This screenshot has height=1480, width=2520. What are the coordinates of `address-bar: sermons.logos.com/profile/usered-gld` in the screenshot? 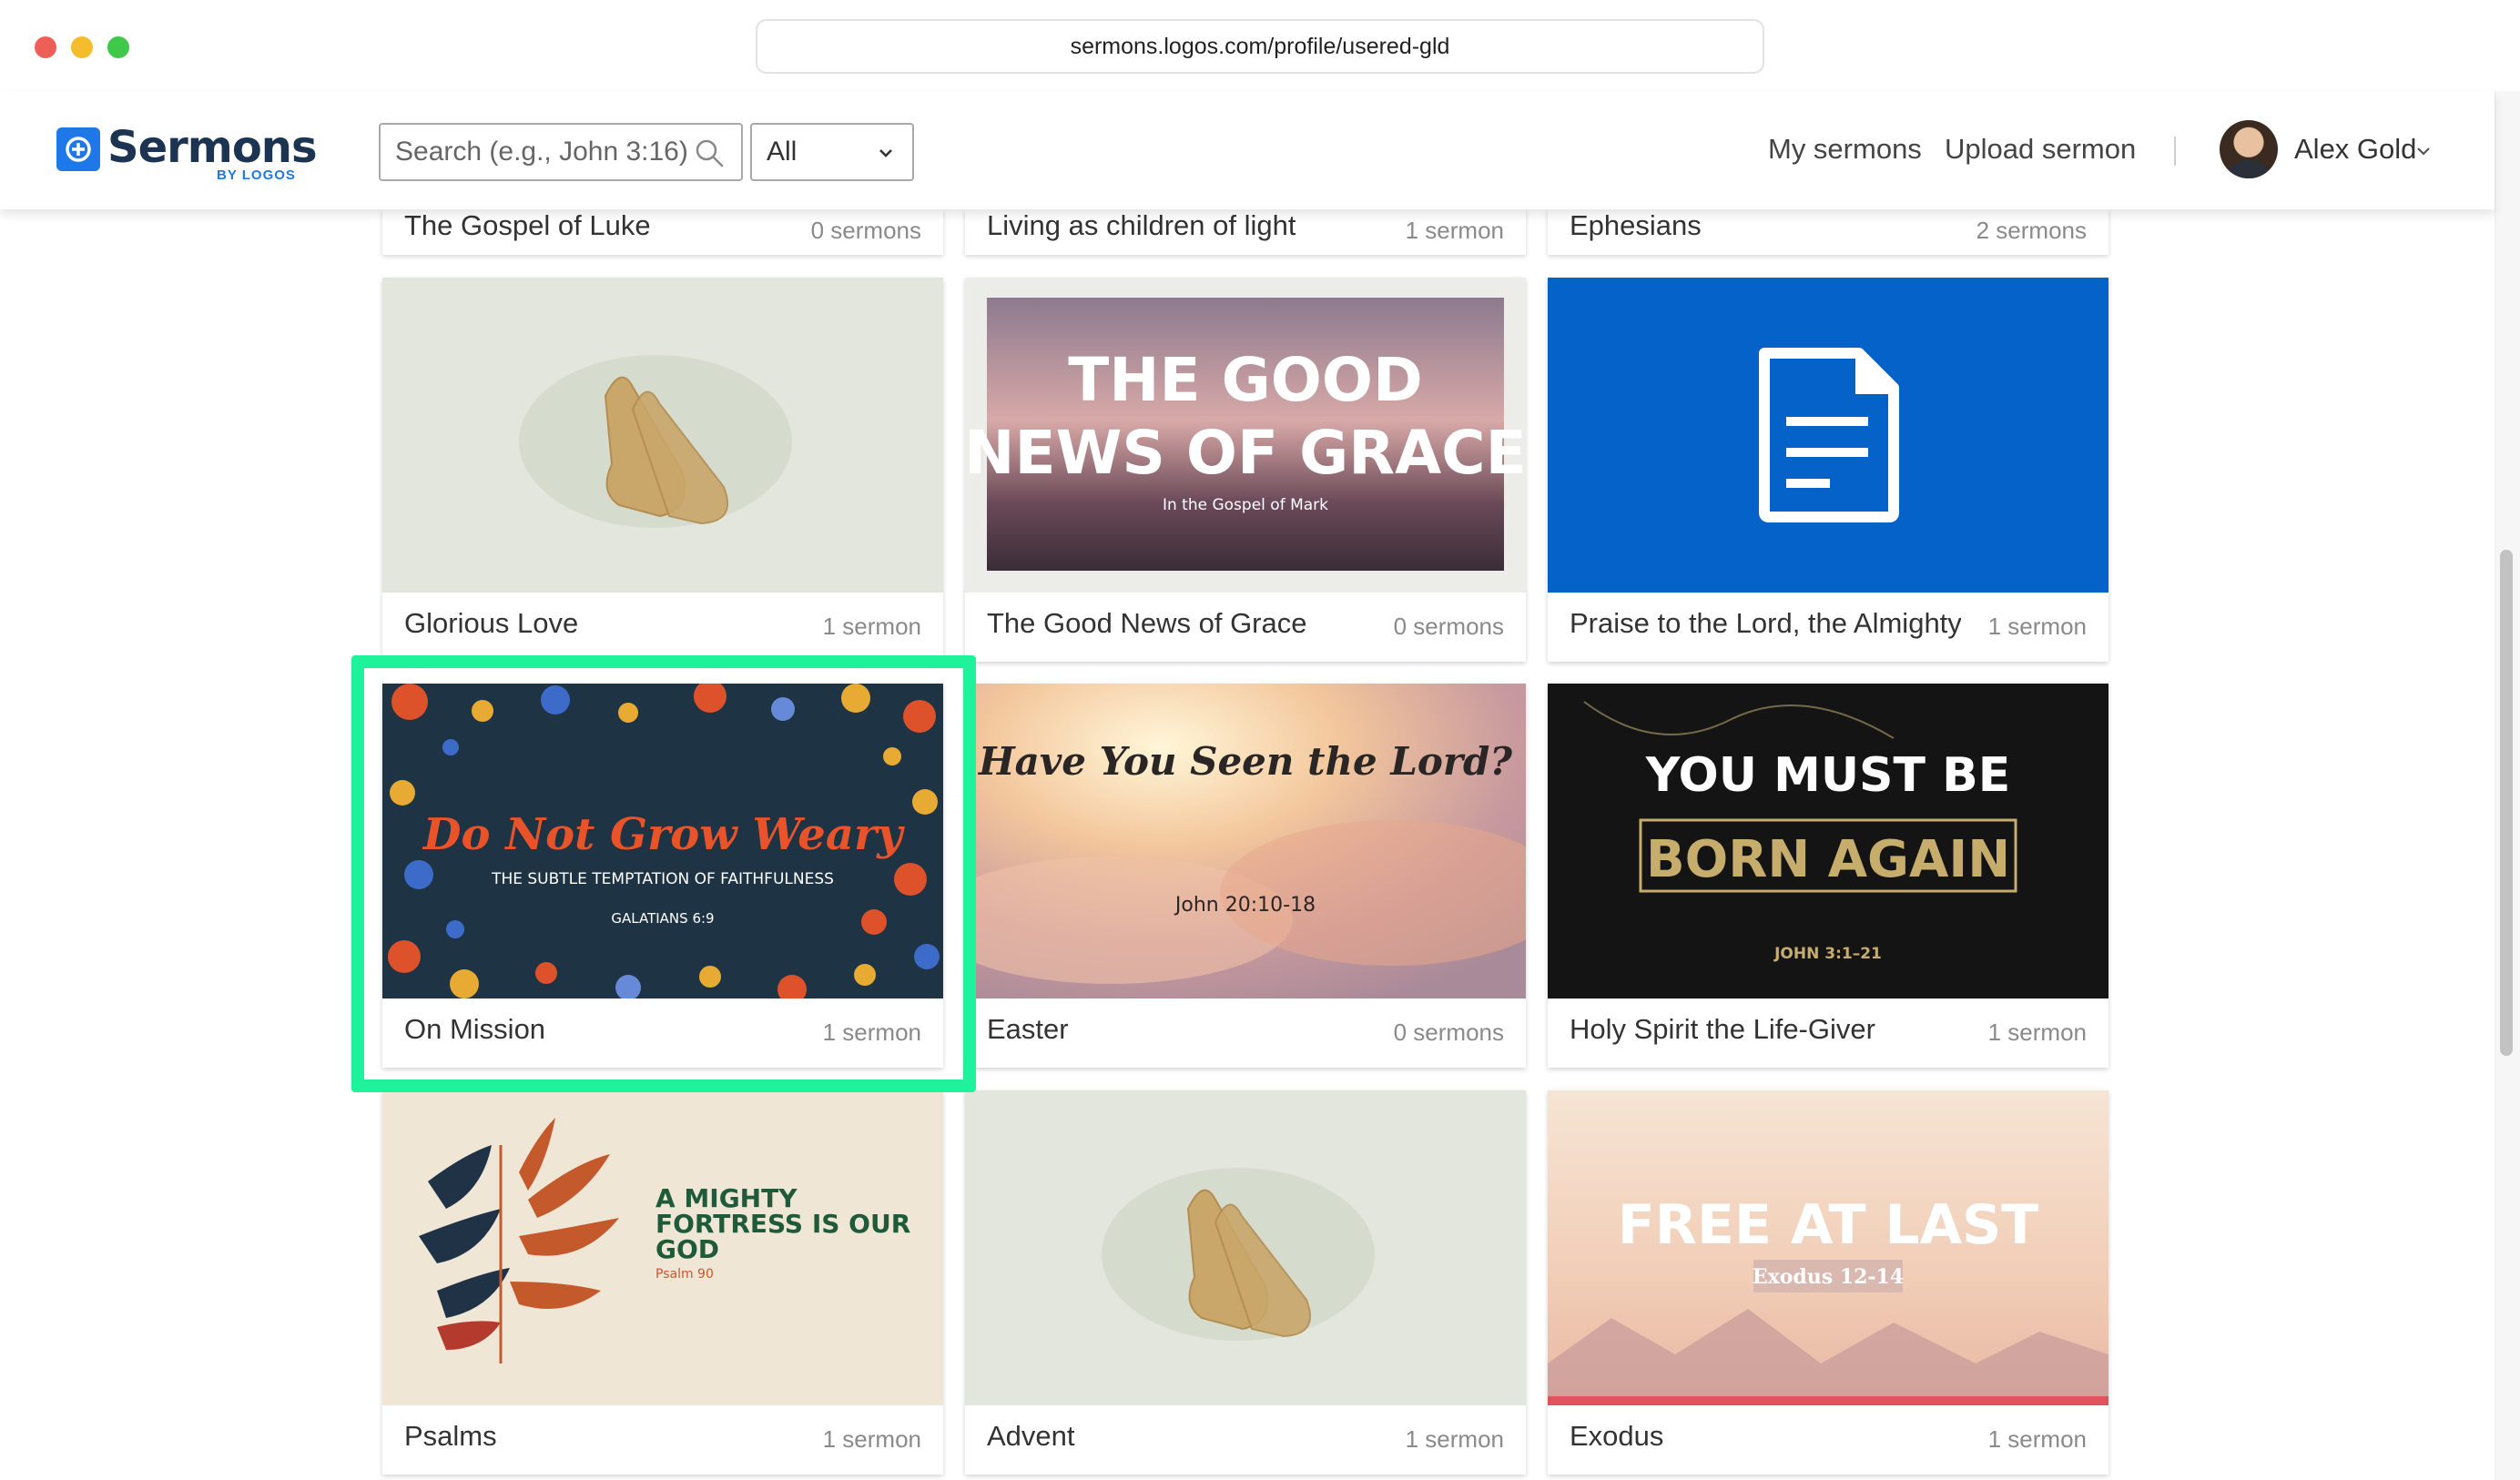 It's located at (1260, 46).